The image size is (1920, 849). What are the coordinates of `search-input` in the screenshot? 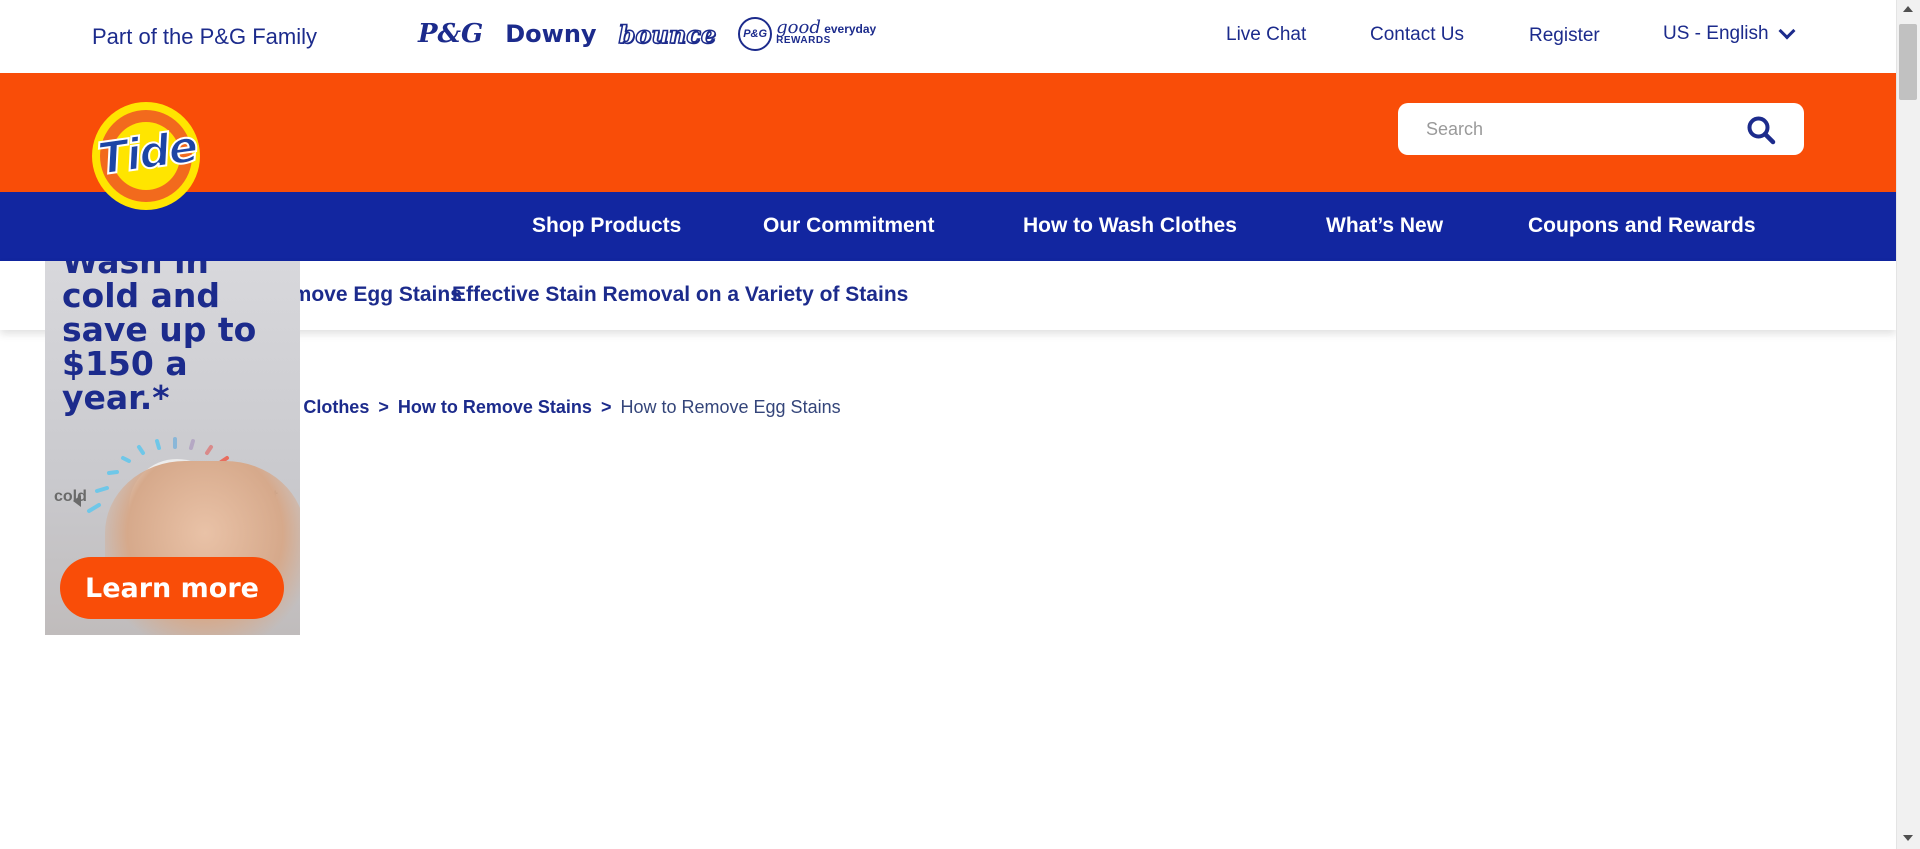 It's located at (1576, 129).